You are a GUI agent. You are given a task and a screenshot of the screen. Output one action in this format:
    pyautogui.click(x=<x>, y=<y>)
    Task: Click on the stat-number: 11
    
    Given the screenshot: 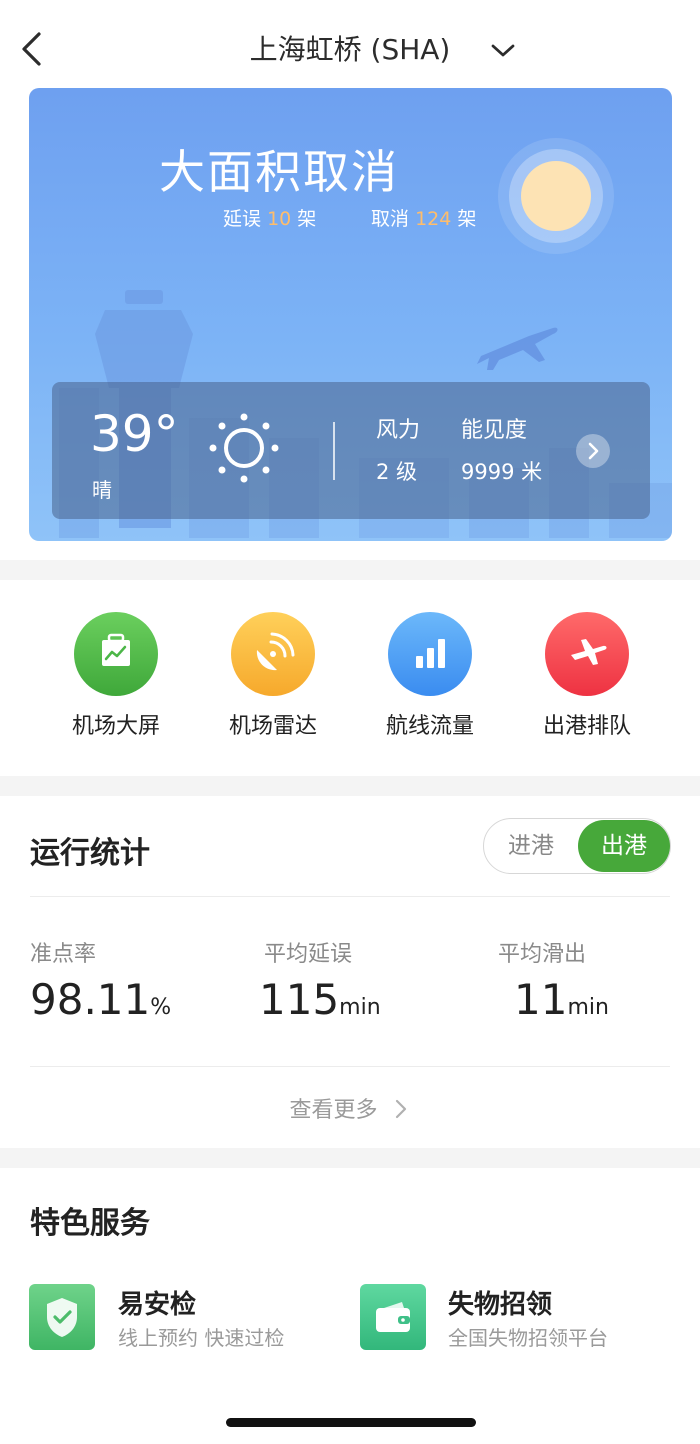 What is the action you would take?
    pyautogui.click(x=541, y=999)
    